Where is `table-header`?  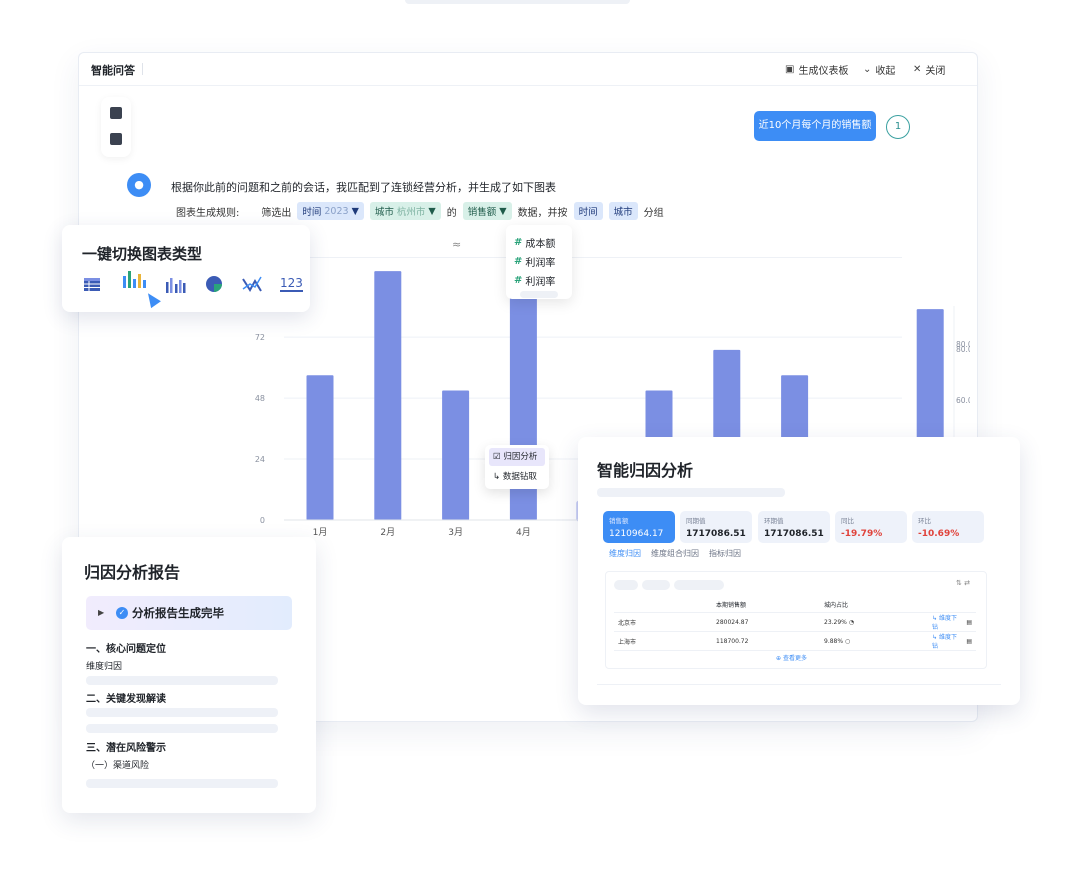 table-header is located at coordinates (945, 604).